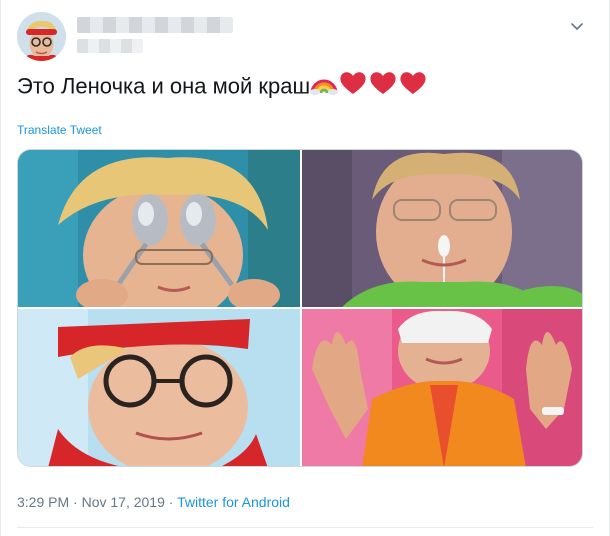  What do you see at coordinates (155, 25) in the screenshot?
I see `display-name-blurred` at bounding box center [155, 25].